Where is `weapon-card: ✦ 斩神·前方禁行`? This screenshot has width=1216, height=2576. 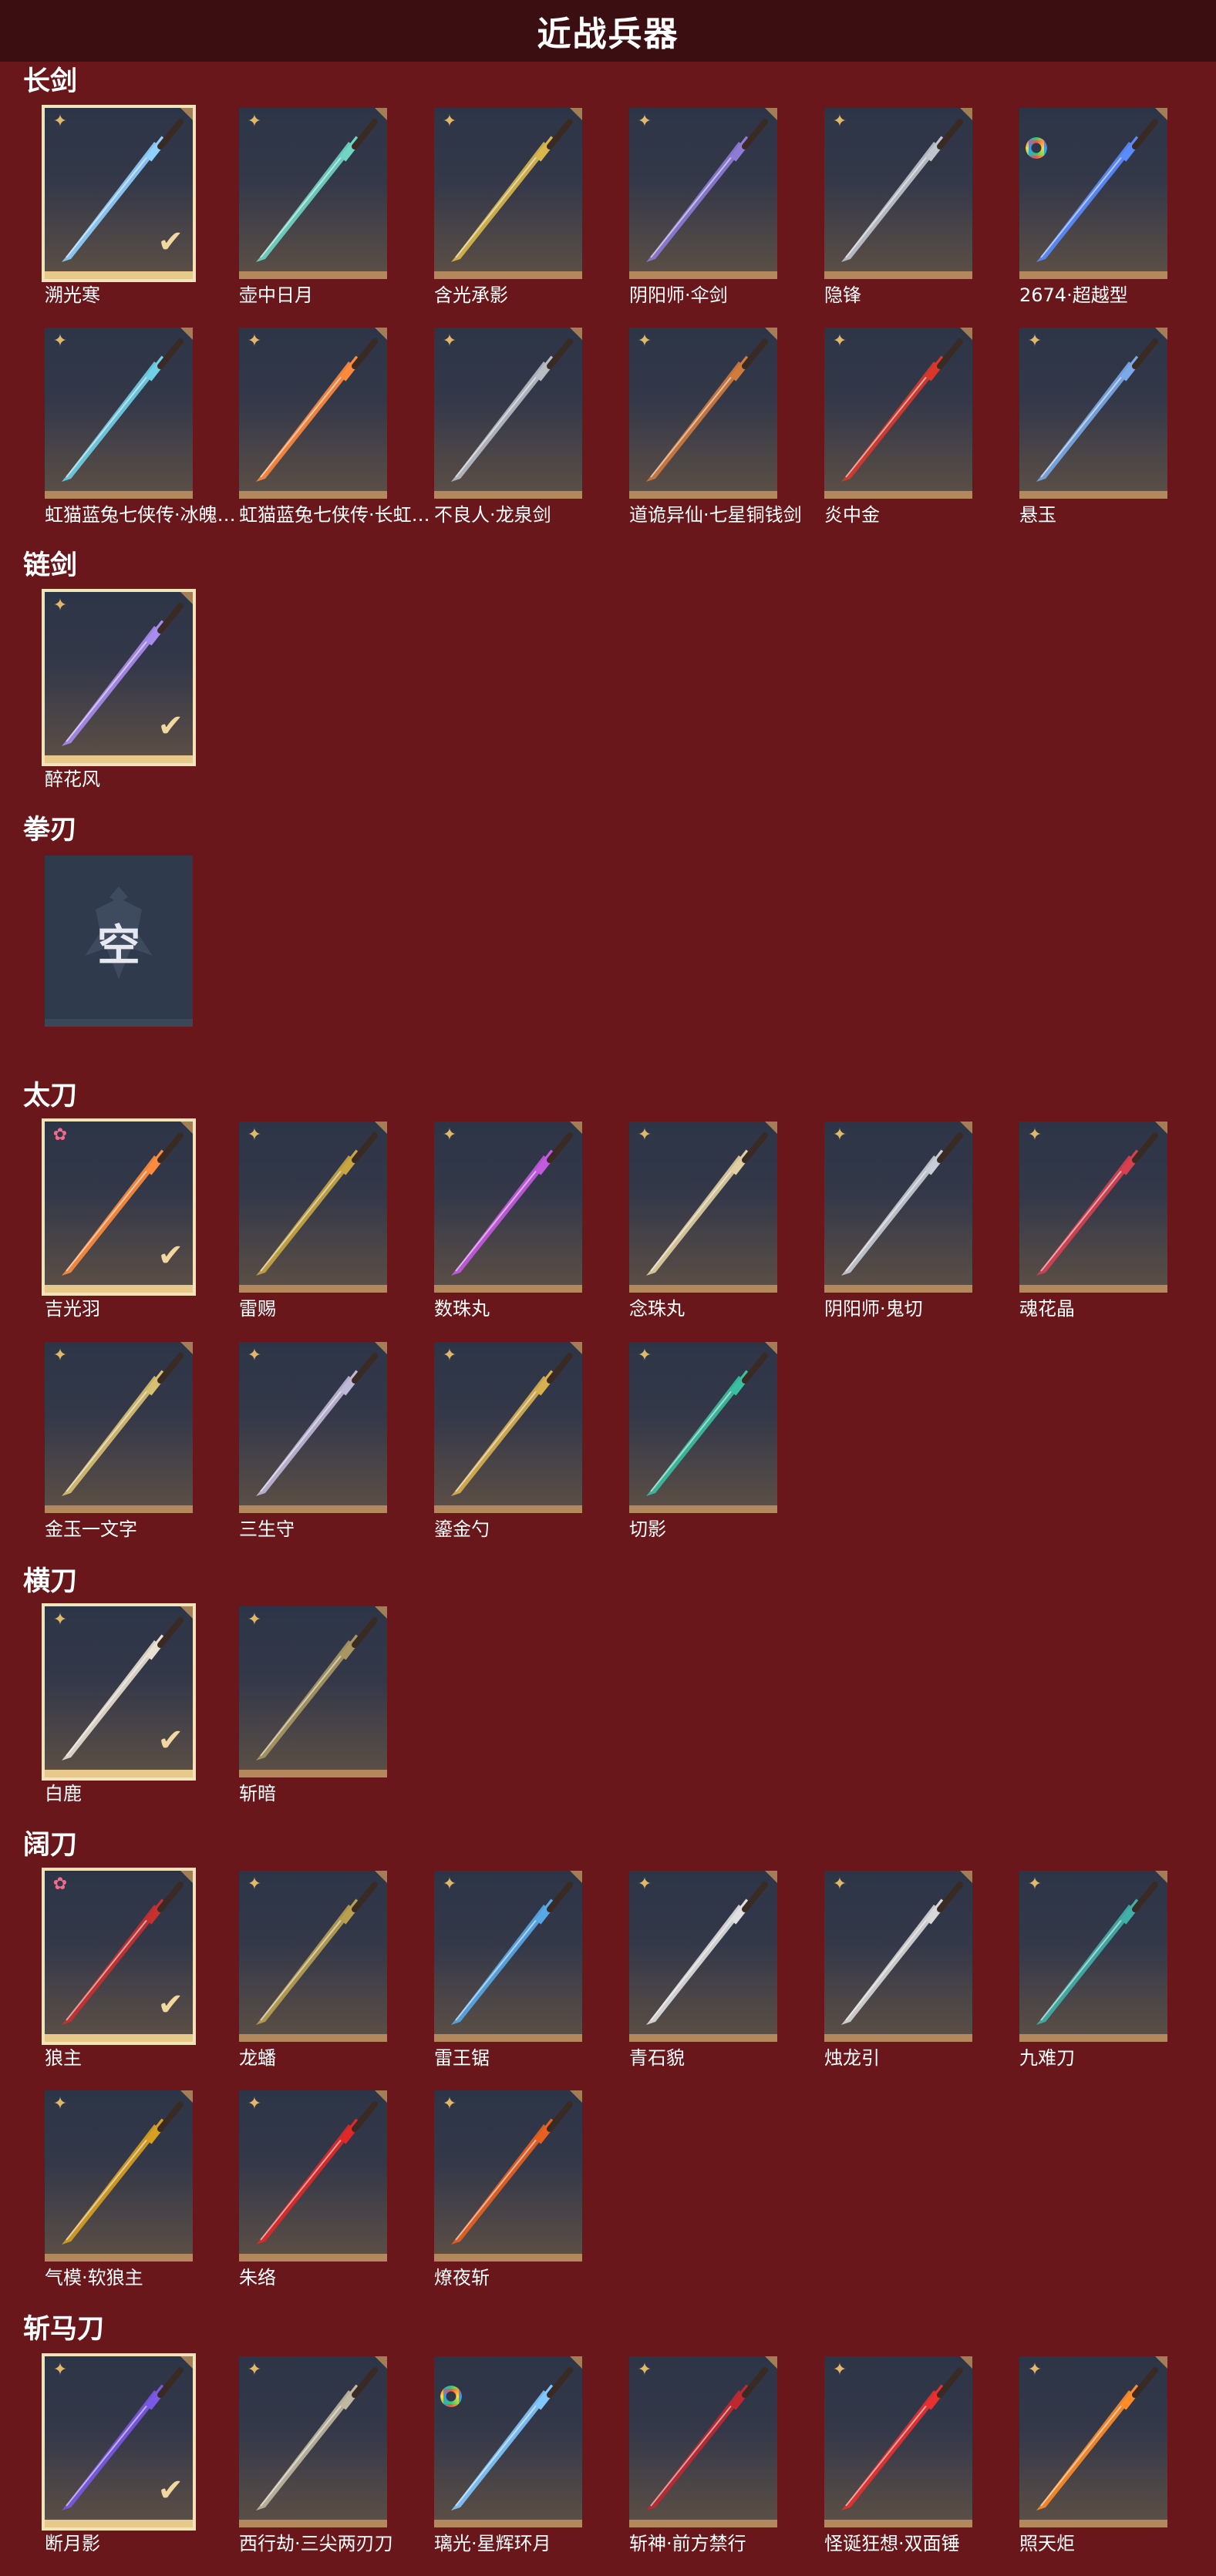
weapon-card: ✦ 斩神·前方禁行 is located at coordinates (703, 2455).